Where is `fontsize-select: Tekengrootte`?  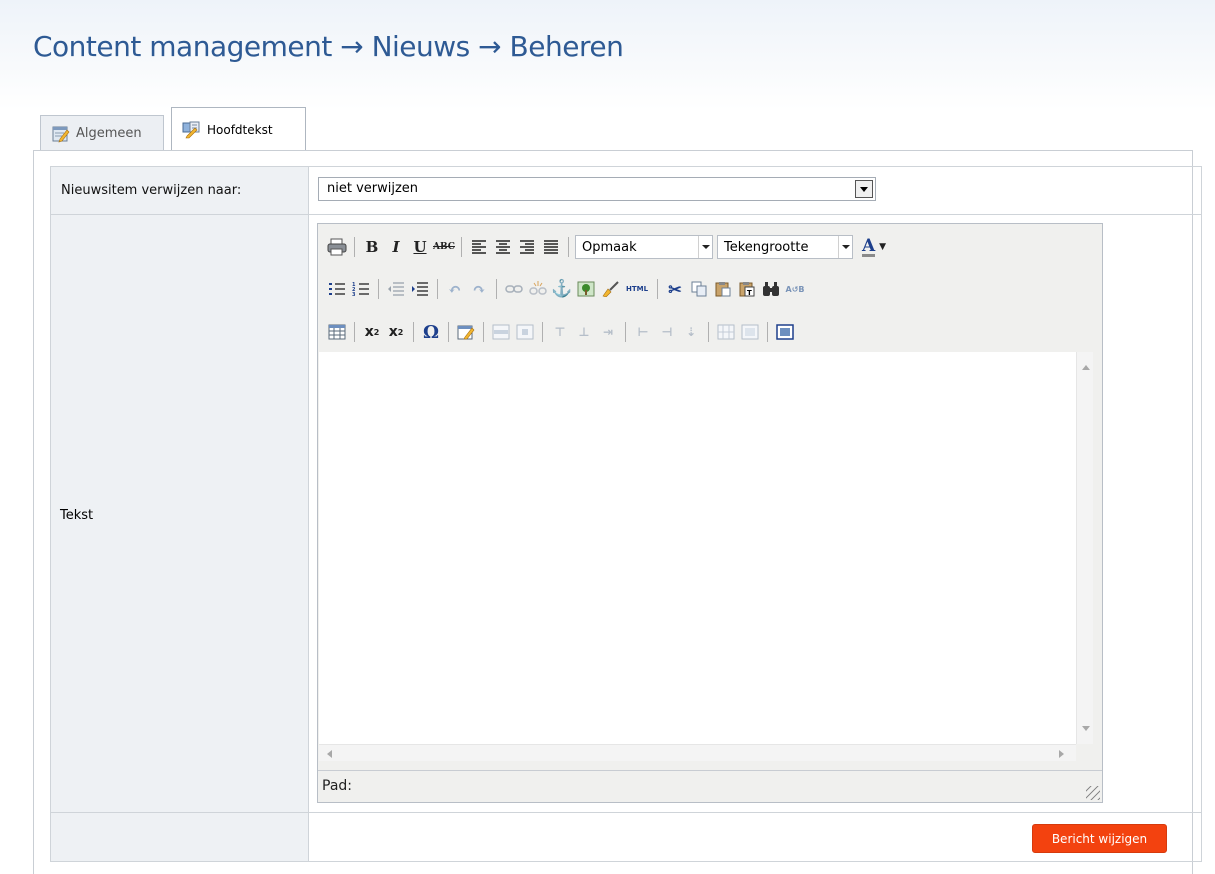 fontsize-select: Tekengrootte is located at coordinates (785, 247).